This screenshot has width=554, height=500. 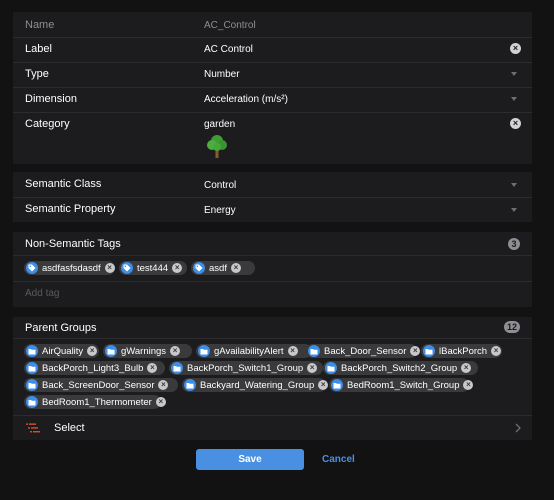 I want to click on group-chip-label: Back_Door_Sensor, so click(x=365, y=351).